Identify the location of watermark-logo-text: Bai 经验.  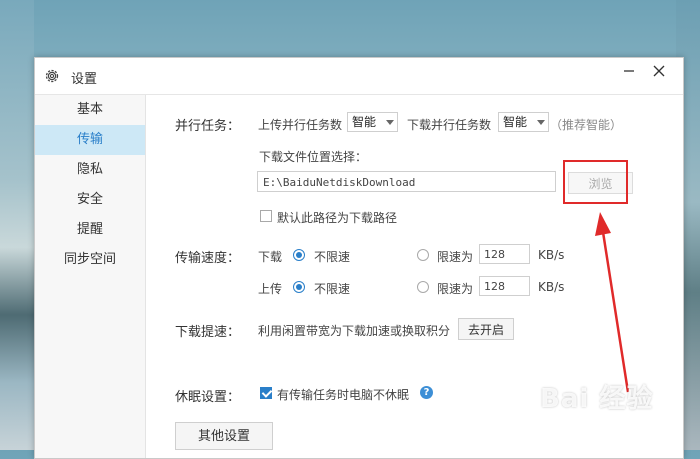
(597, 399).